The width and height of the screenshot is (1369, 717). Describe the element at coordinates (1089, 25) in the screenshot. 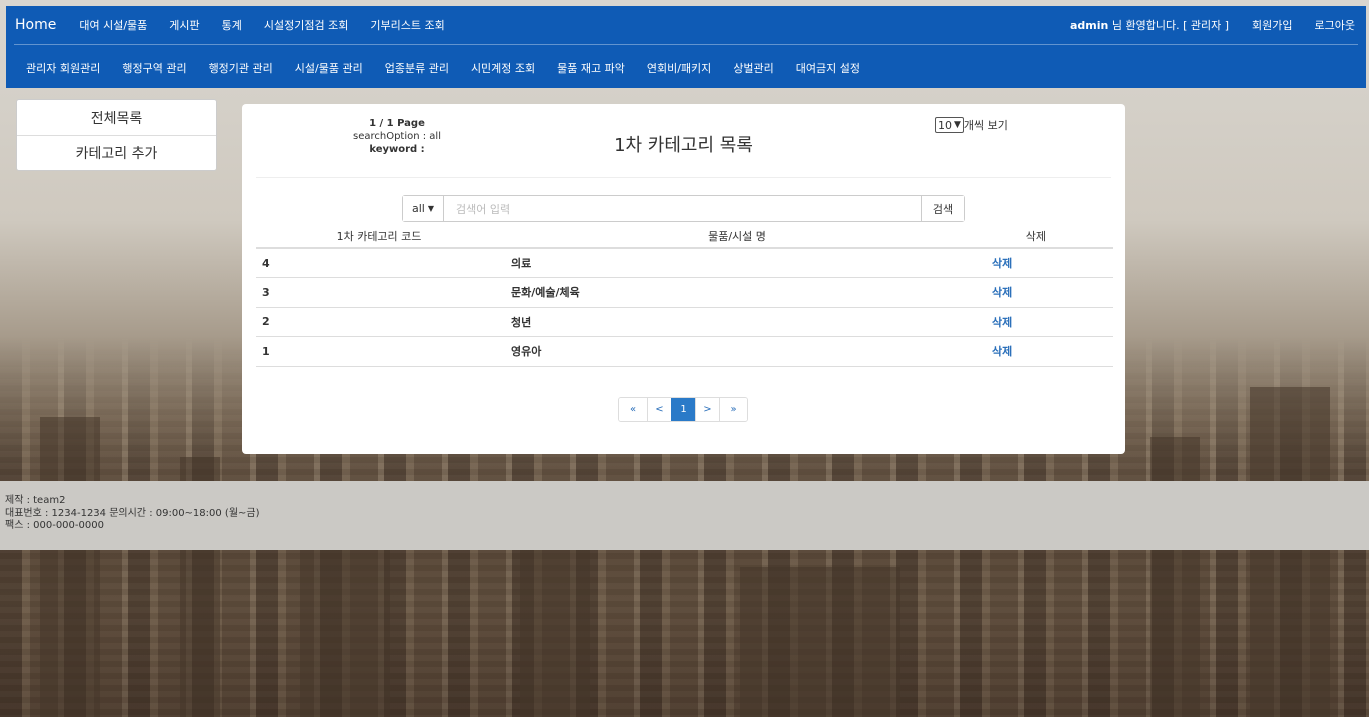

I see `username: admin` at that location.